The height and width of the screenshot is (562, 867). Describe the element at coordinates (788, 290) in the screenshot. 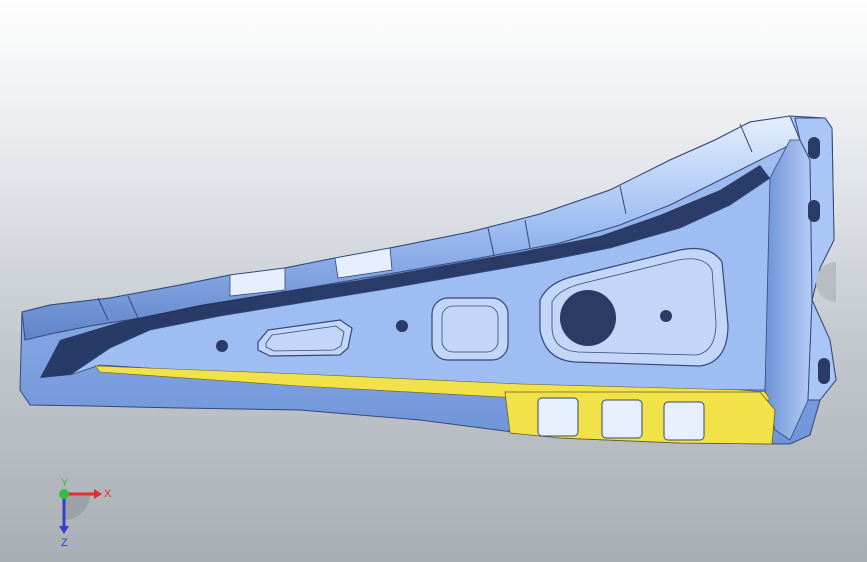

I see `side-wall` at that location.